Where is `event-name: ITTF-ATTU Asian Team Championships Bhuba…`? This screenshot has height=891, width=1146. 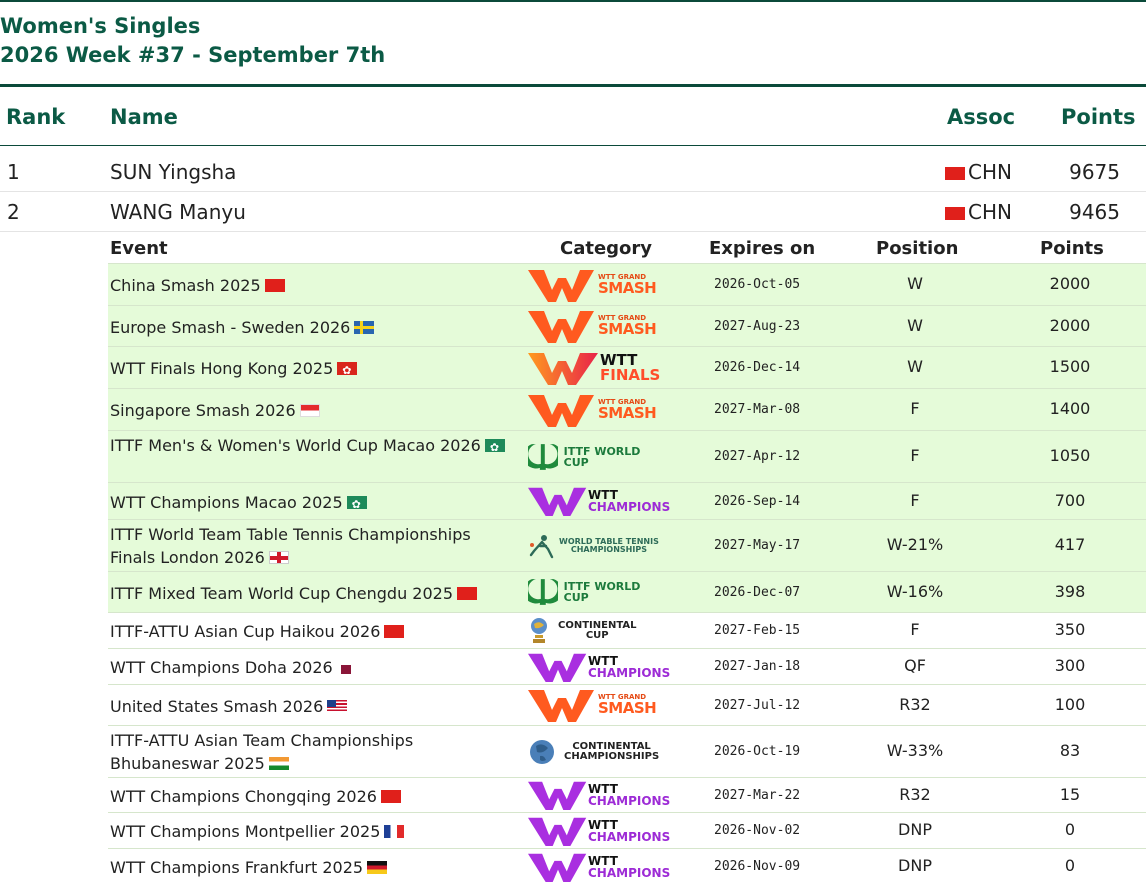
event-name: ITTF-ATTU Asian Team Championships Bhuba… is located at coordinates (315, 752).